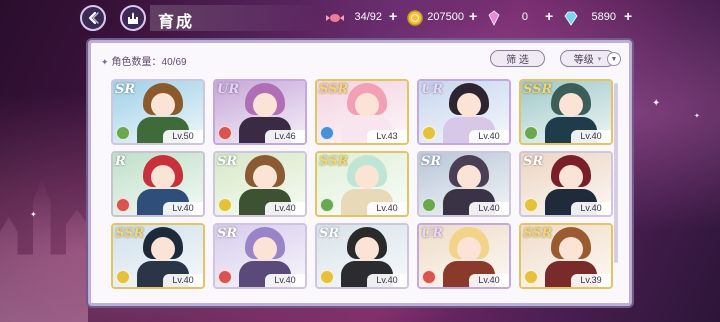 This screenshot has width=720, height=322. I want to click on candy-icon, so click(335, 18).